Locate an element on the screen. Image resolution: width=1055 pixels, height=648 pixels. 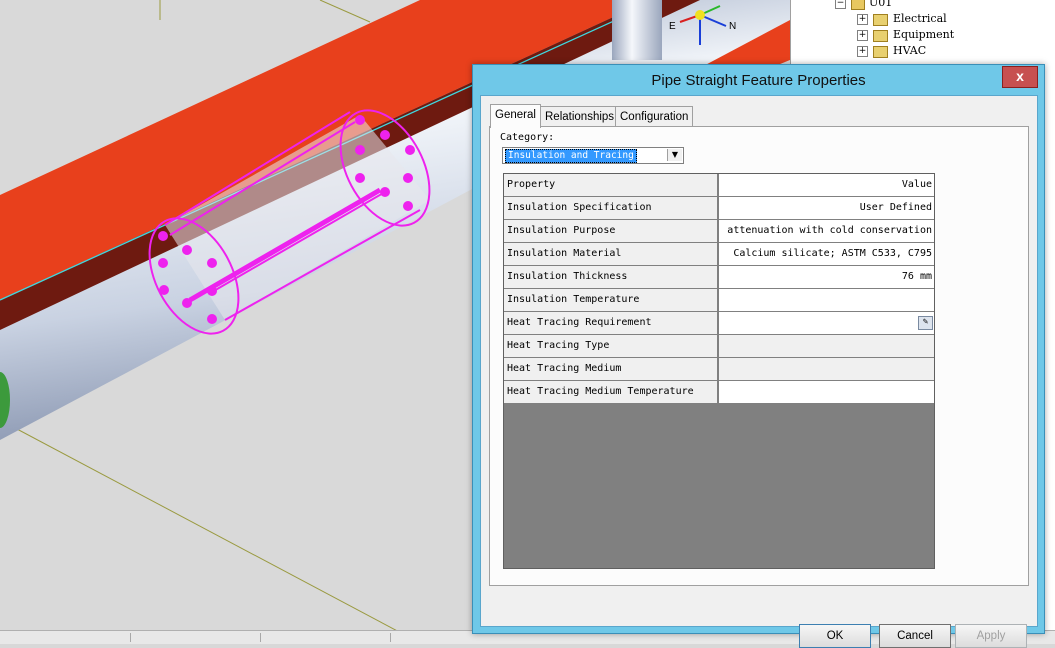
table-row: Heat Tracing Medium Temperature is located at coordinates (719, 392).